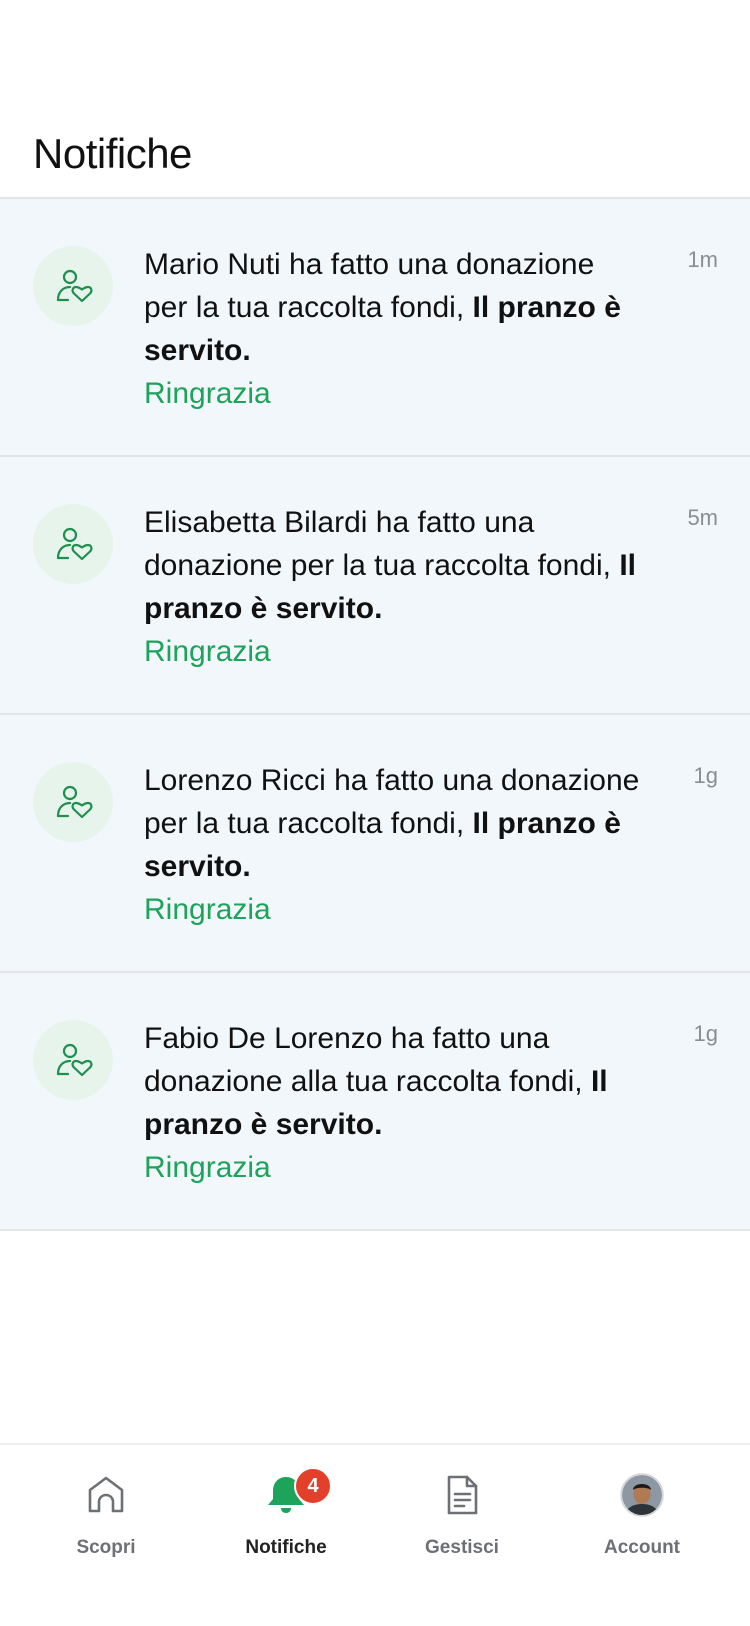 Image resolution: width=750 pixels, height=1626 pixels. What do you see at coordinates (702, 259) in the screenshot?
I see `notification-time: 1m` at bounding box center [702, 259].